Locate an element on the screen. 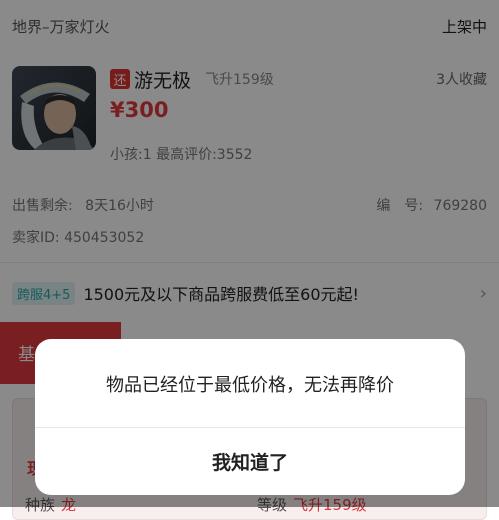  dialog-message: 物品已经位于最低价格，无法再降价 is located at coordinates (250, 385).